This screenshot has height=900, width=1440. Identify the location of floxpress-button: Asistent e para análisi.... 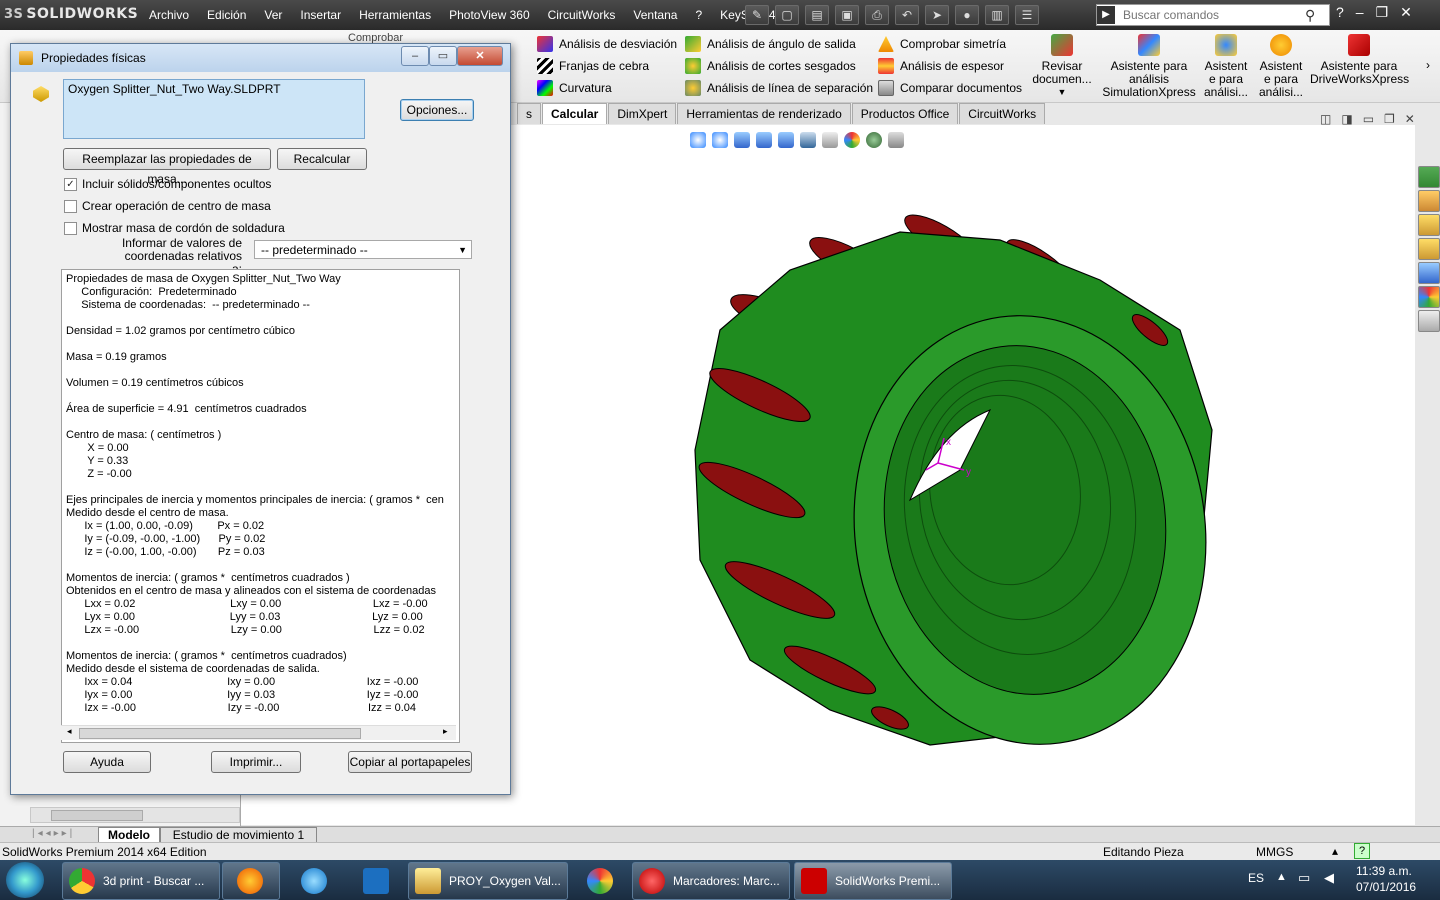
(1226, 66).